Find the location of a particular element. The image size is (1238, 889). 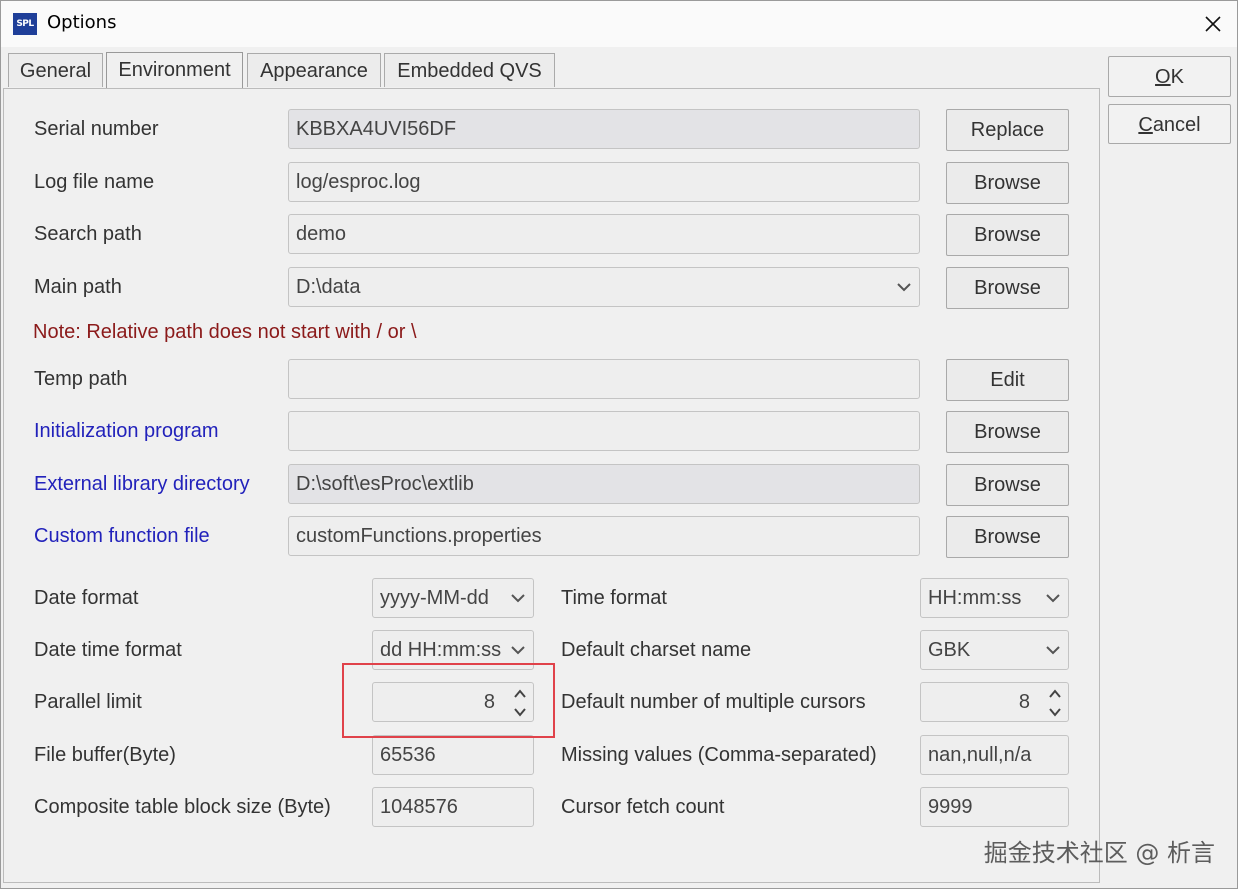

multiple-cursors-spinner: 8 is located at coordinates (994, 702).